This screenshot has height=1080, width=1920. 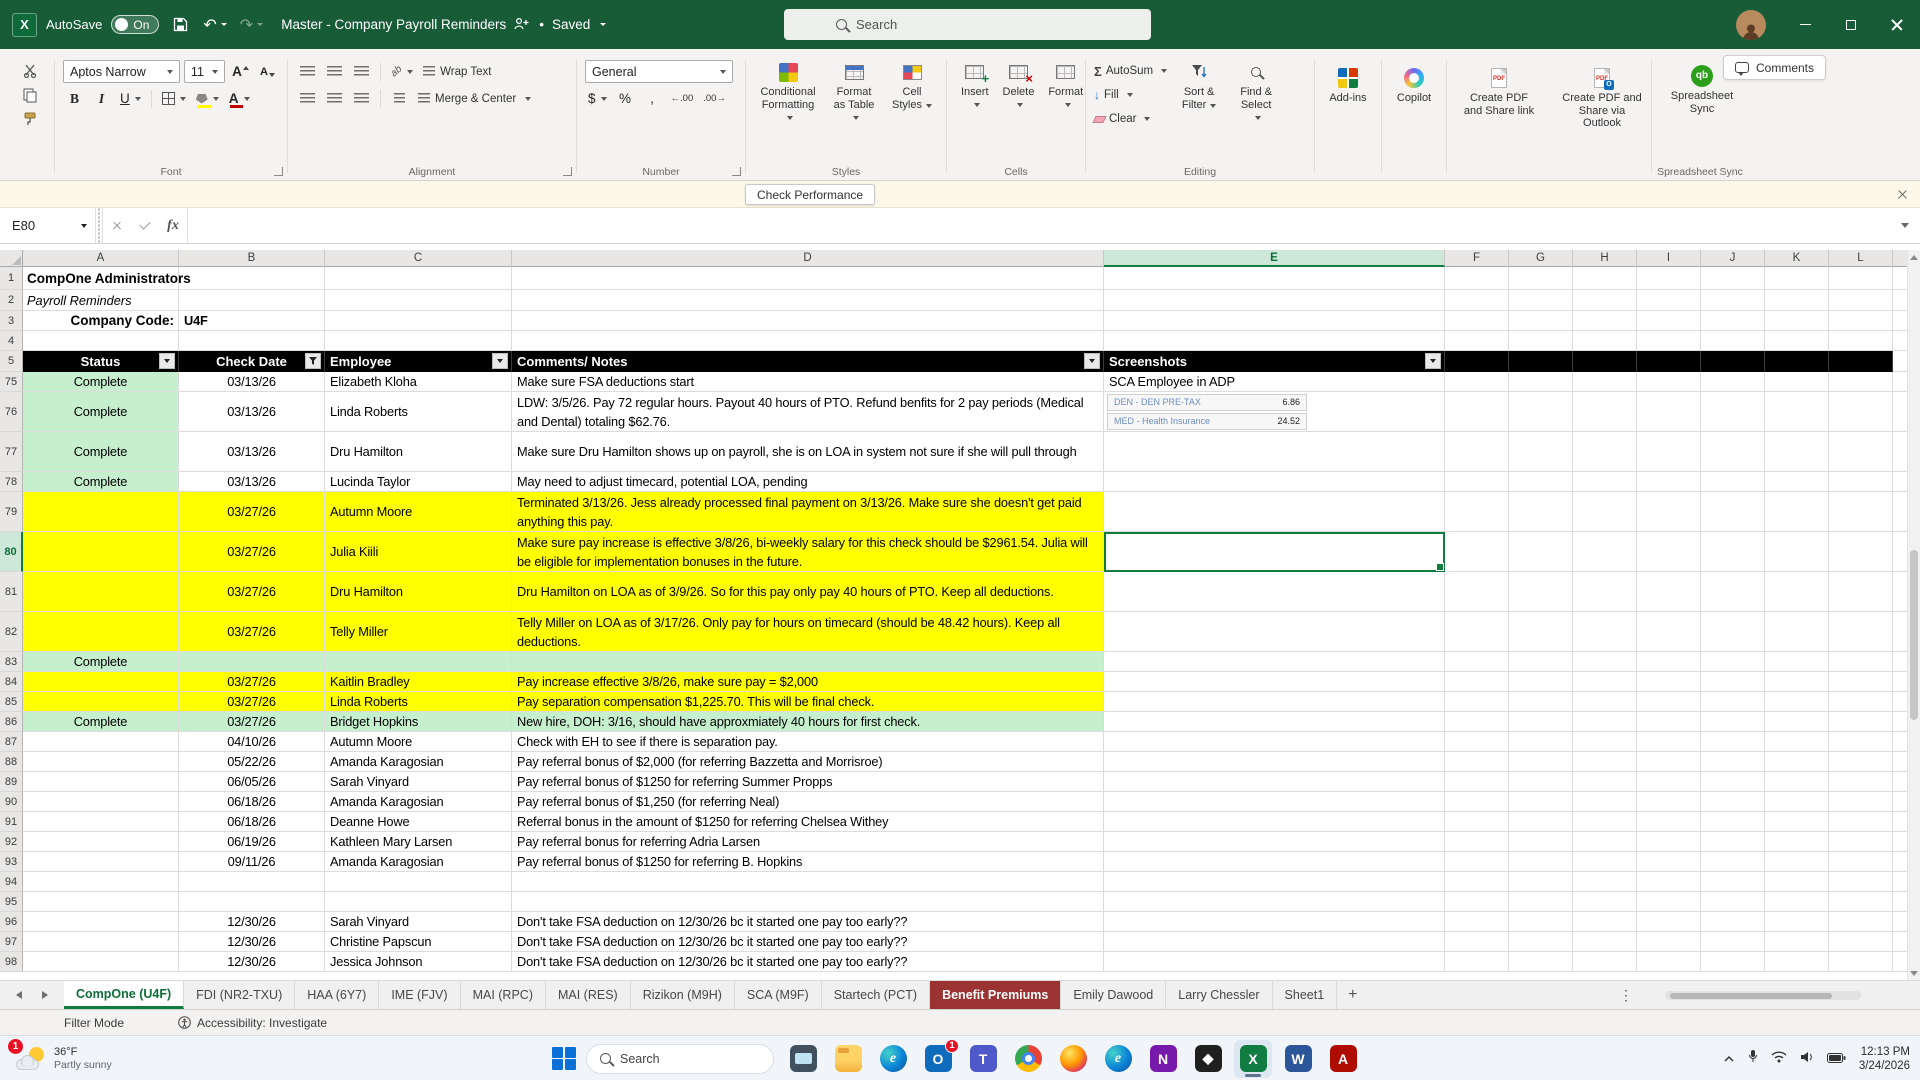 I want to click on cell-check-date: 06/19/26, so click(x=252, y=842).